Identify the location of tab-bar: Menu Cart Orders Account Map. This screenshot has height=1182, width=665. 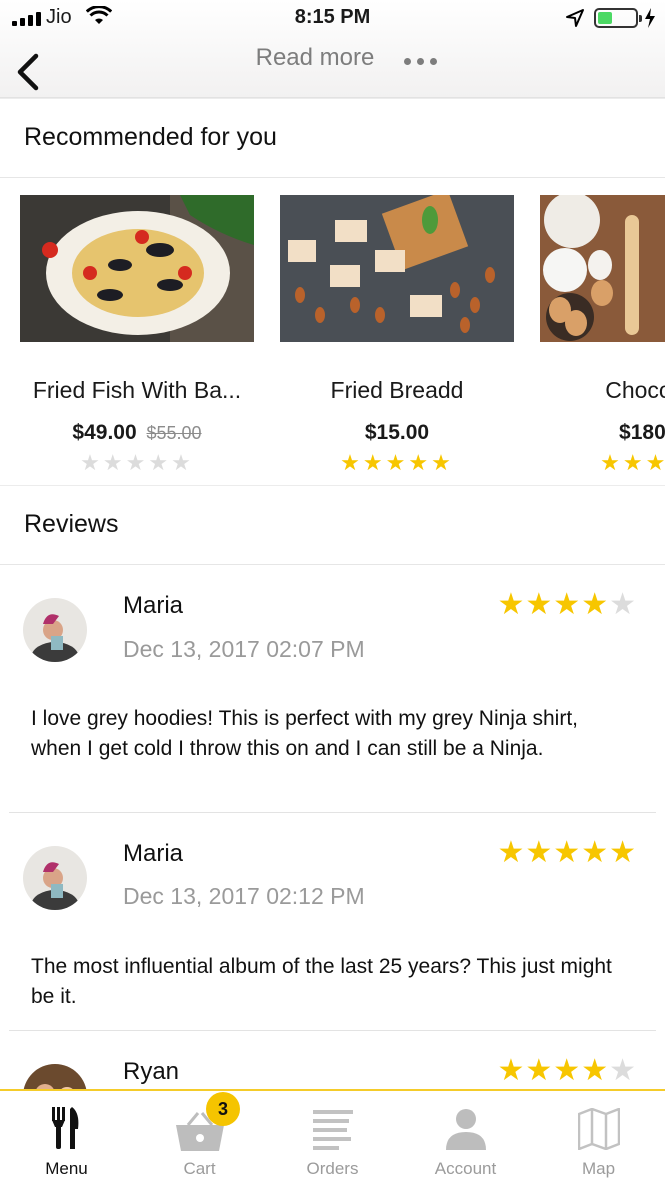
(332, 1135).